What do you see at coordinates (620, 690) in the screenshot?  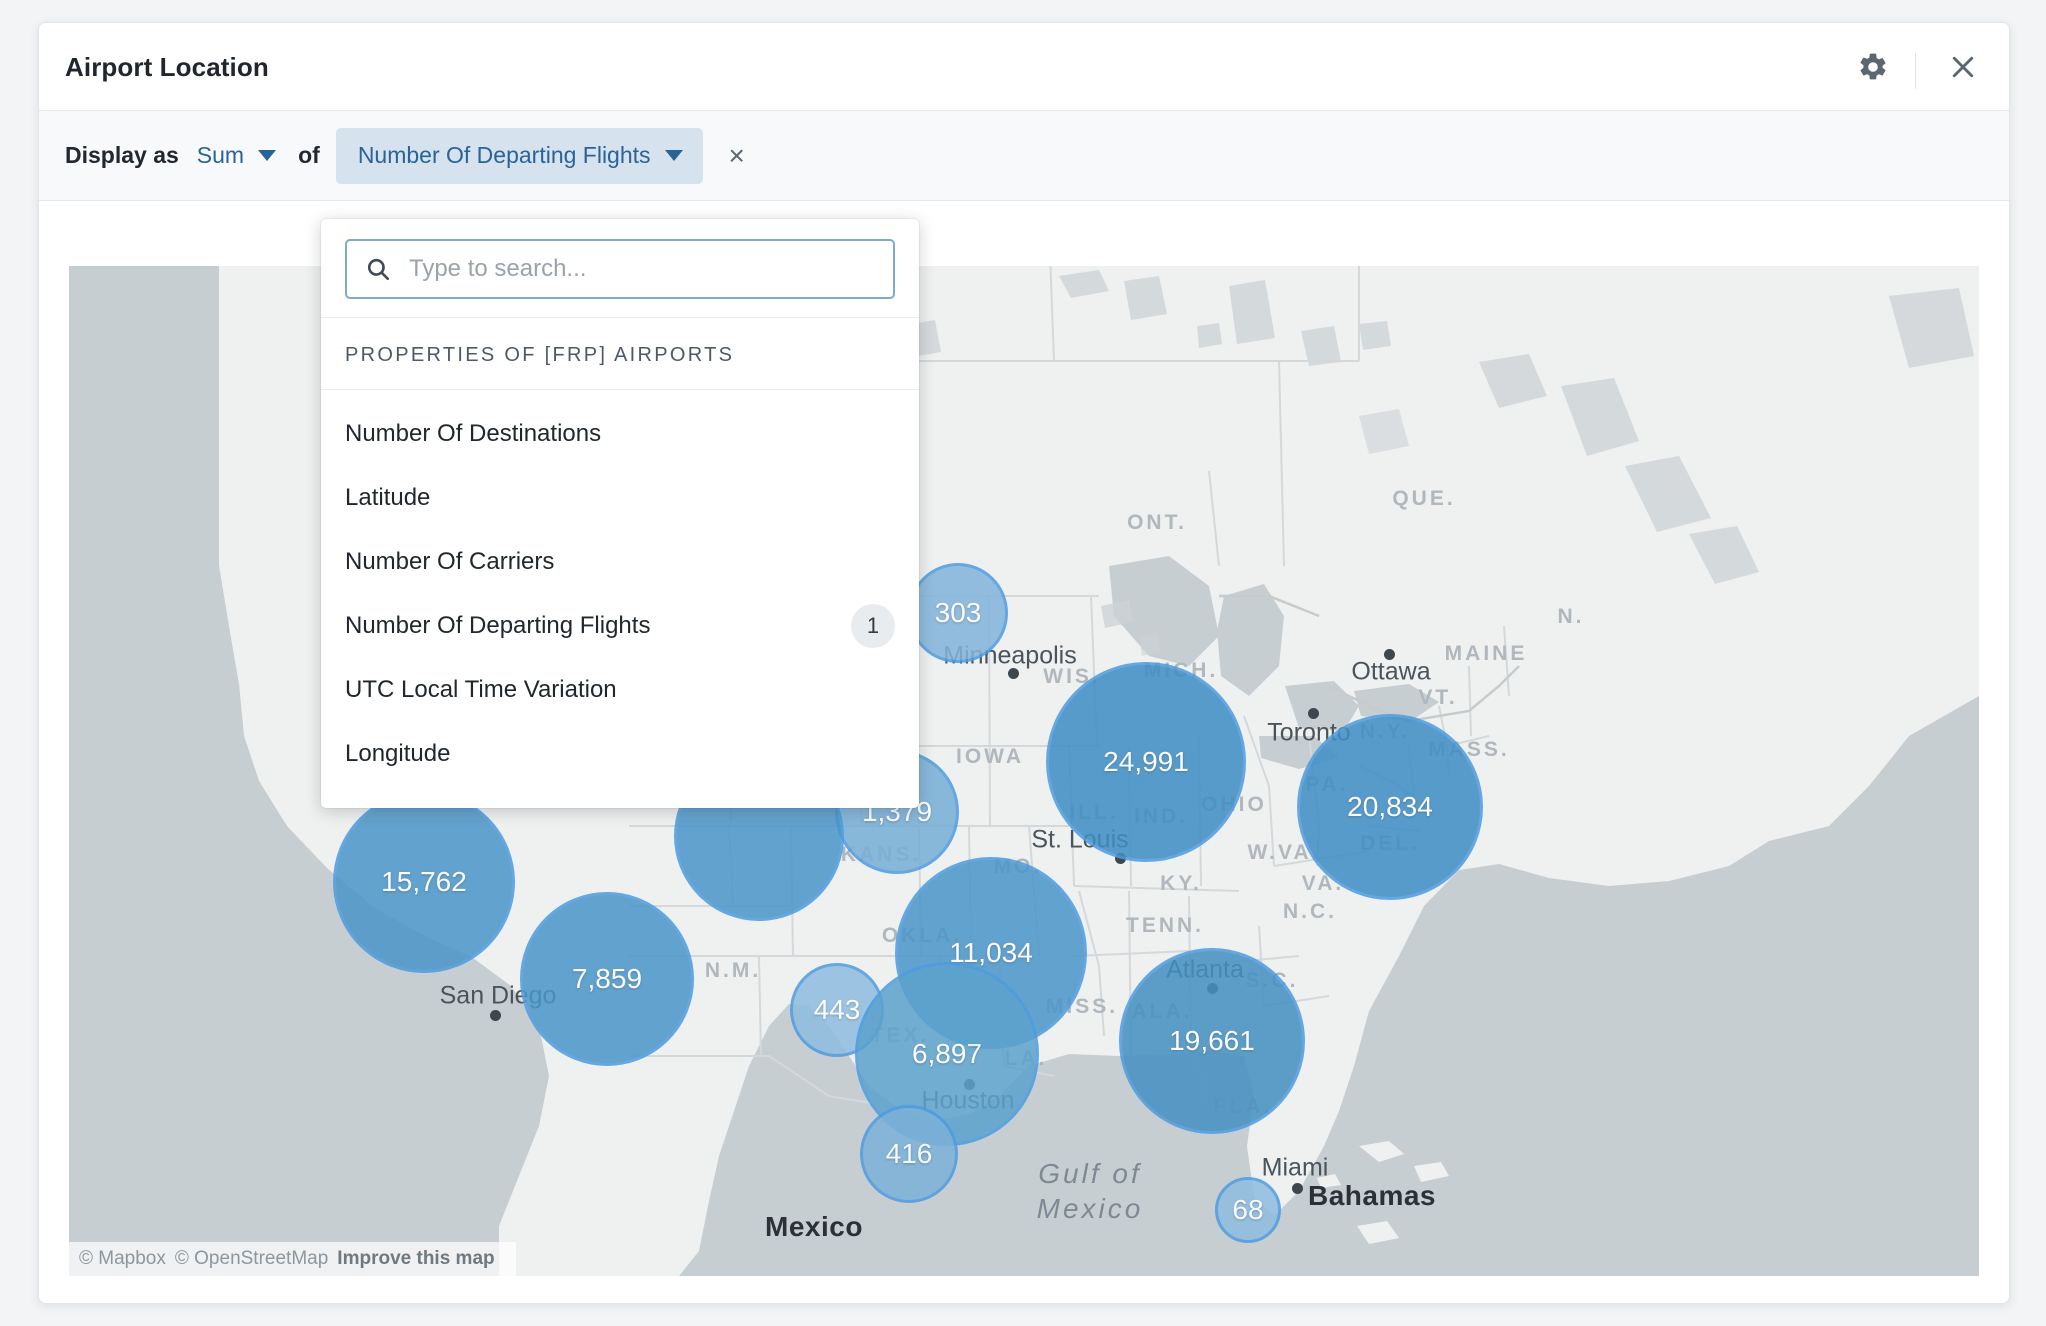 I see `dropdown-item: UTC Local Time Variation` at bounding box center [620, 690].